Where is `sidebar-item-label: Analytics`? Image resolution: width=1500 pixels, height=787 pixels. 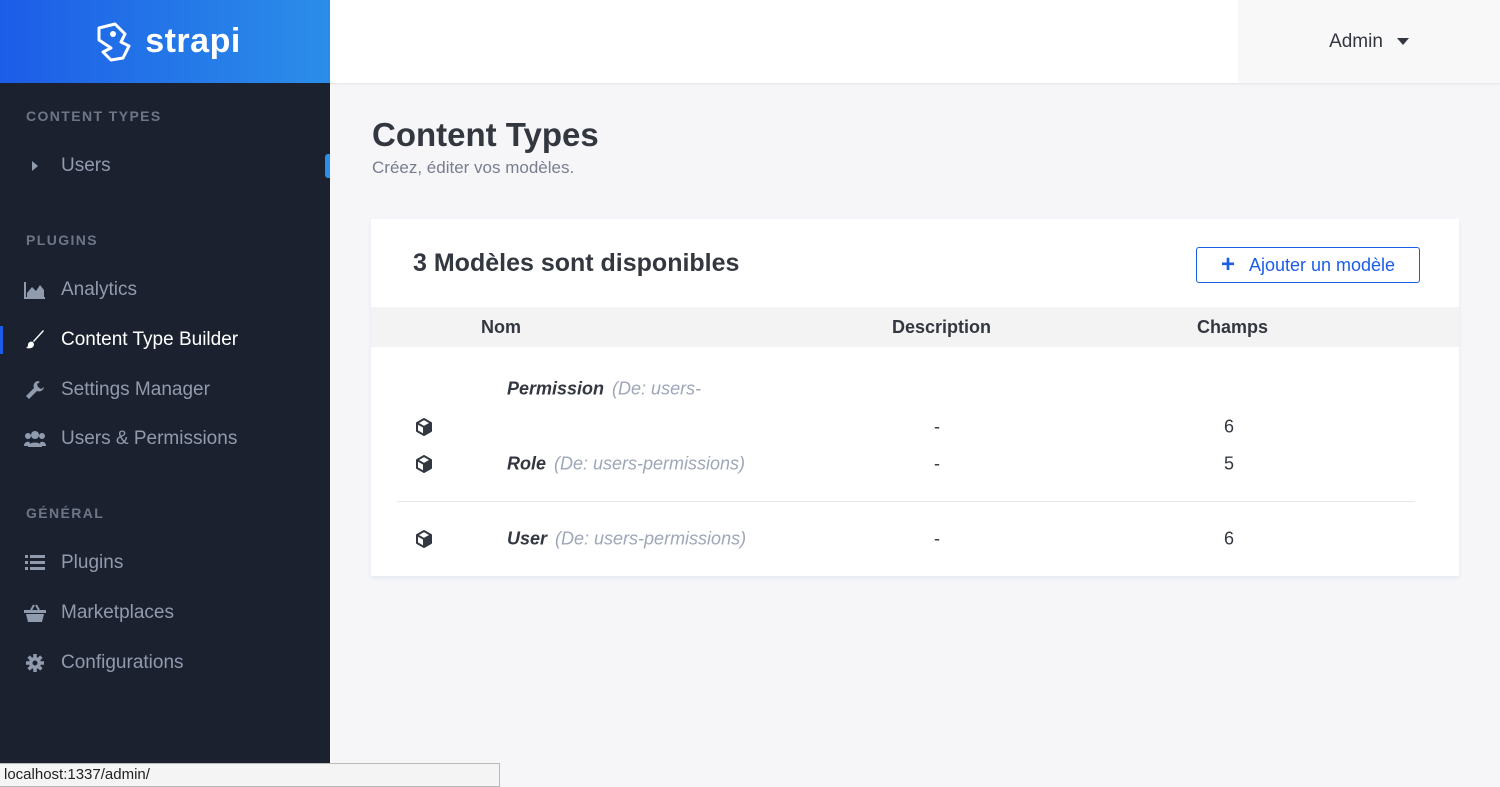 sidebar-item-label: Analytics is located at coordinates (99, 289).